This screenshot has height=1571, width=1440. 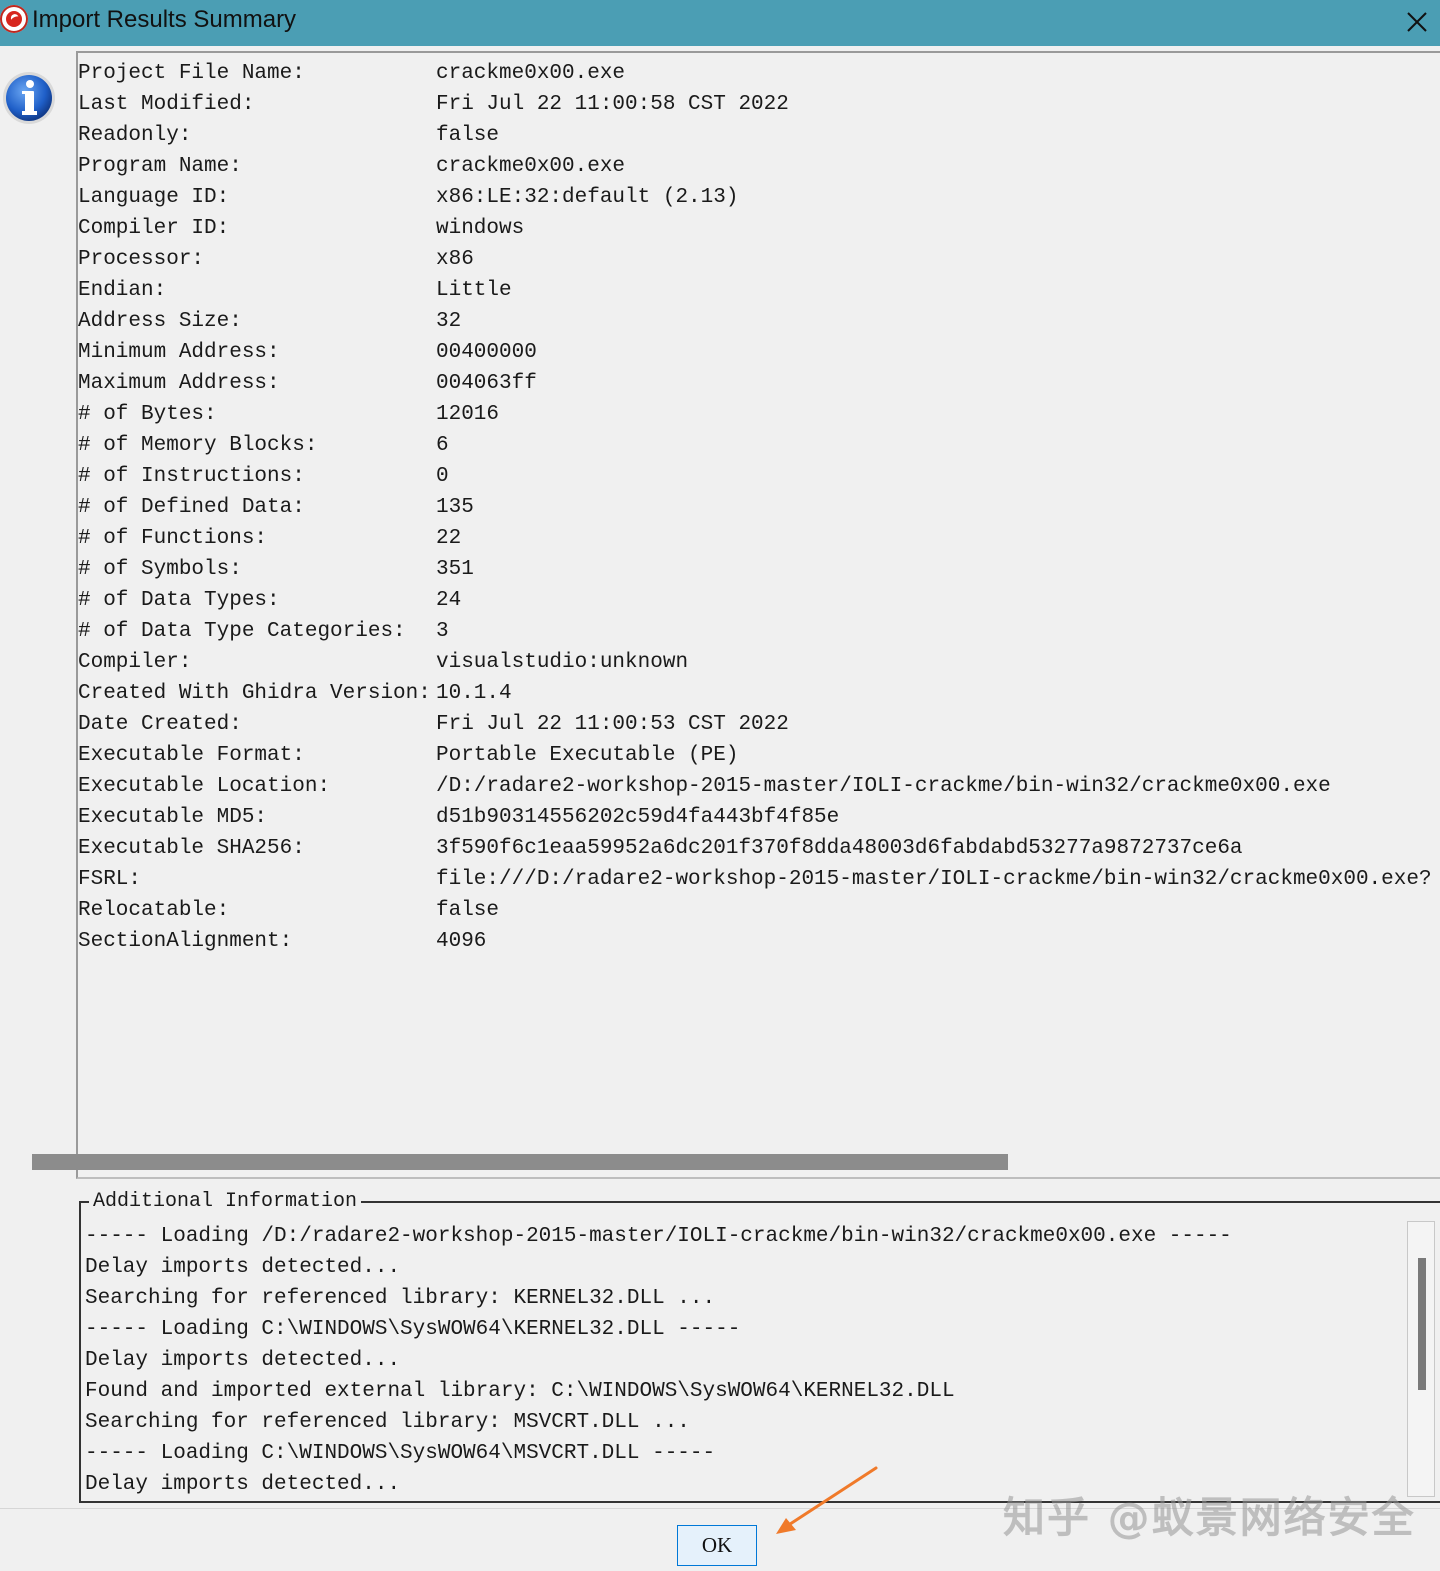 What do you see at coordinates (480, 228) in the screenshot?
I see `summary-value: windows` at bounding box center [480, 228].